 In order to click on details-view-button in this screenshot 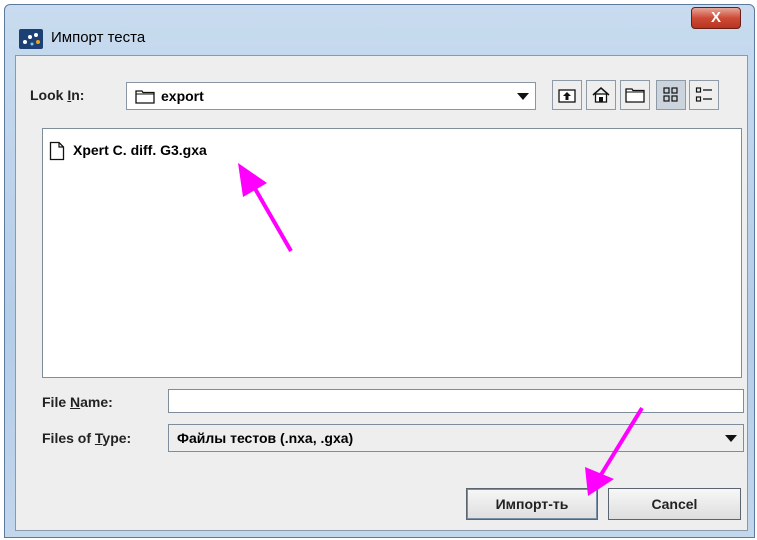, I will do `click(704, 95)`.